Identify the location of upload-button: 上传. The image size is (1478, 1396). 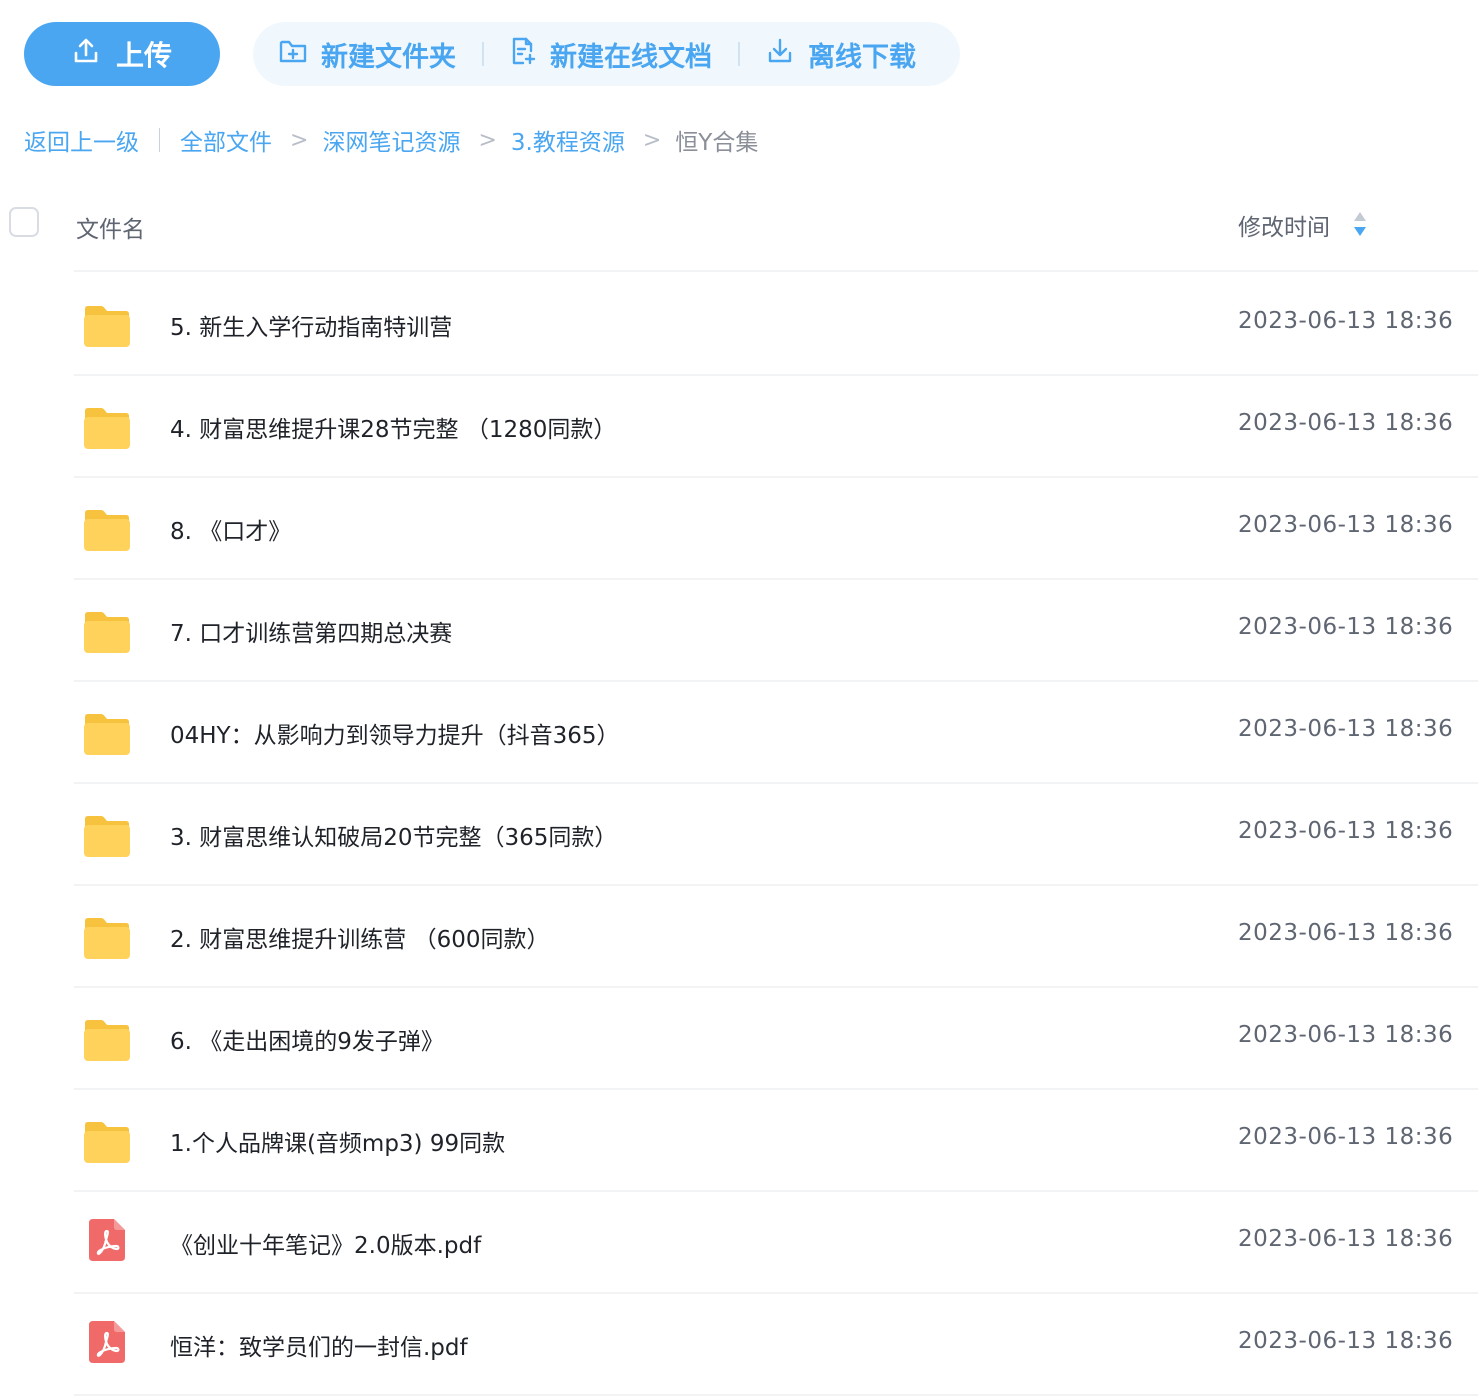
(122, 54).